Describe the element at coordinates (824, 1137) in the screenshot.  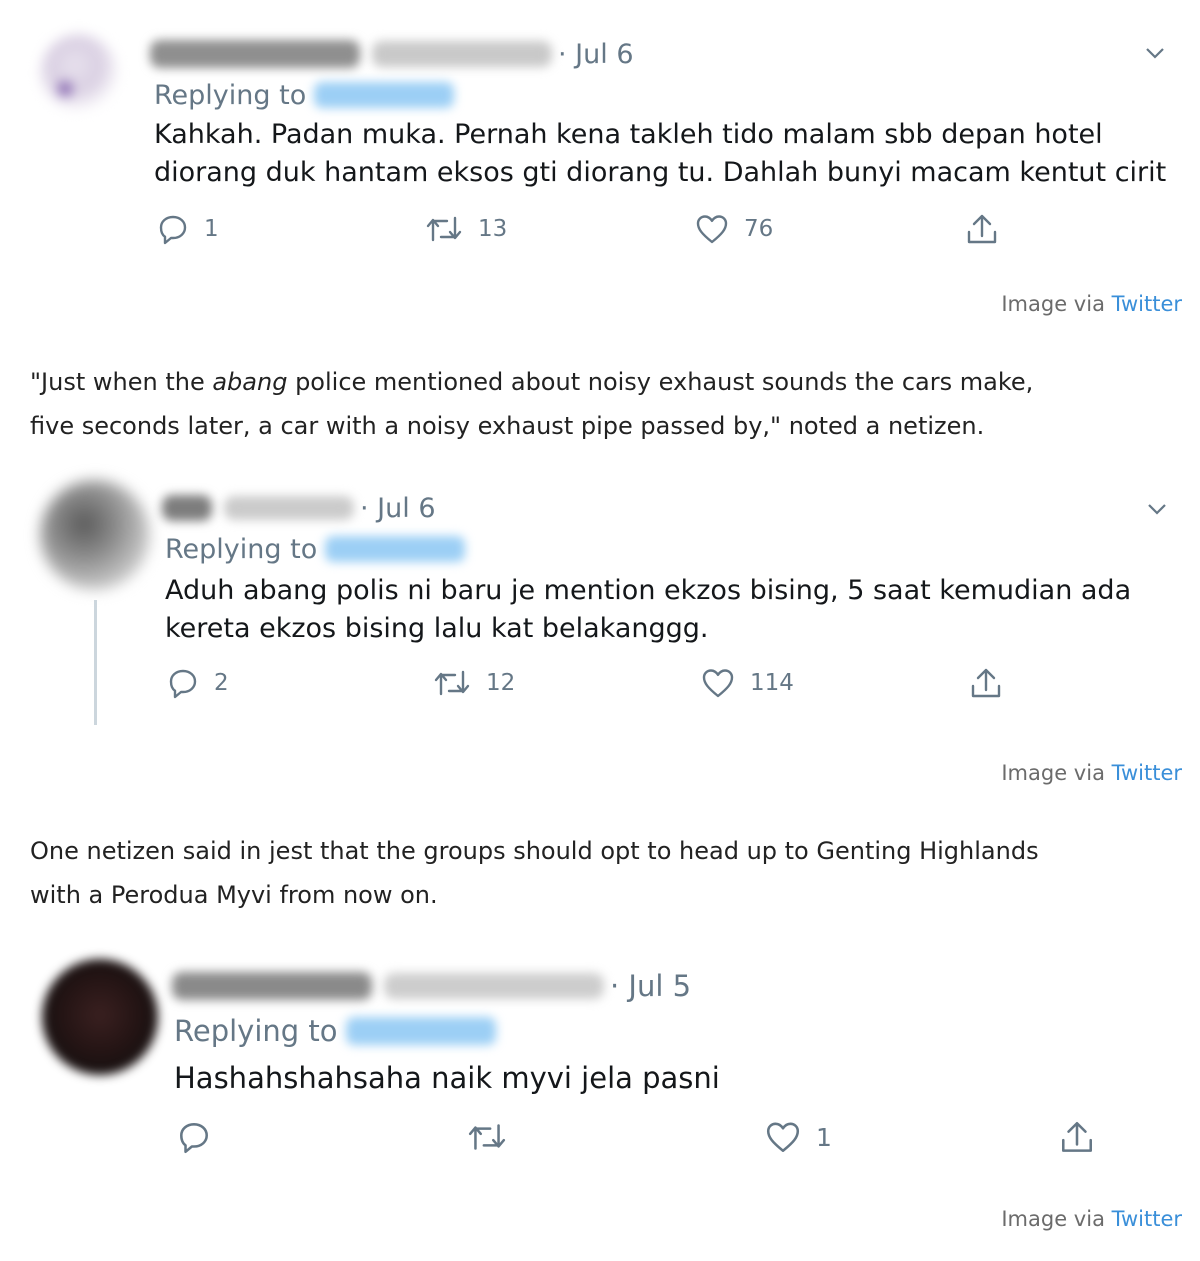
I see `like-count: 1` at that location.